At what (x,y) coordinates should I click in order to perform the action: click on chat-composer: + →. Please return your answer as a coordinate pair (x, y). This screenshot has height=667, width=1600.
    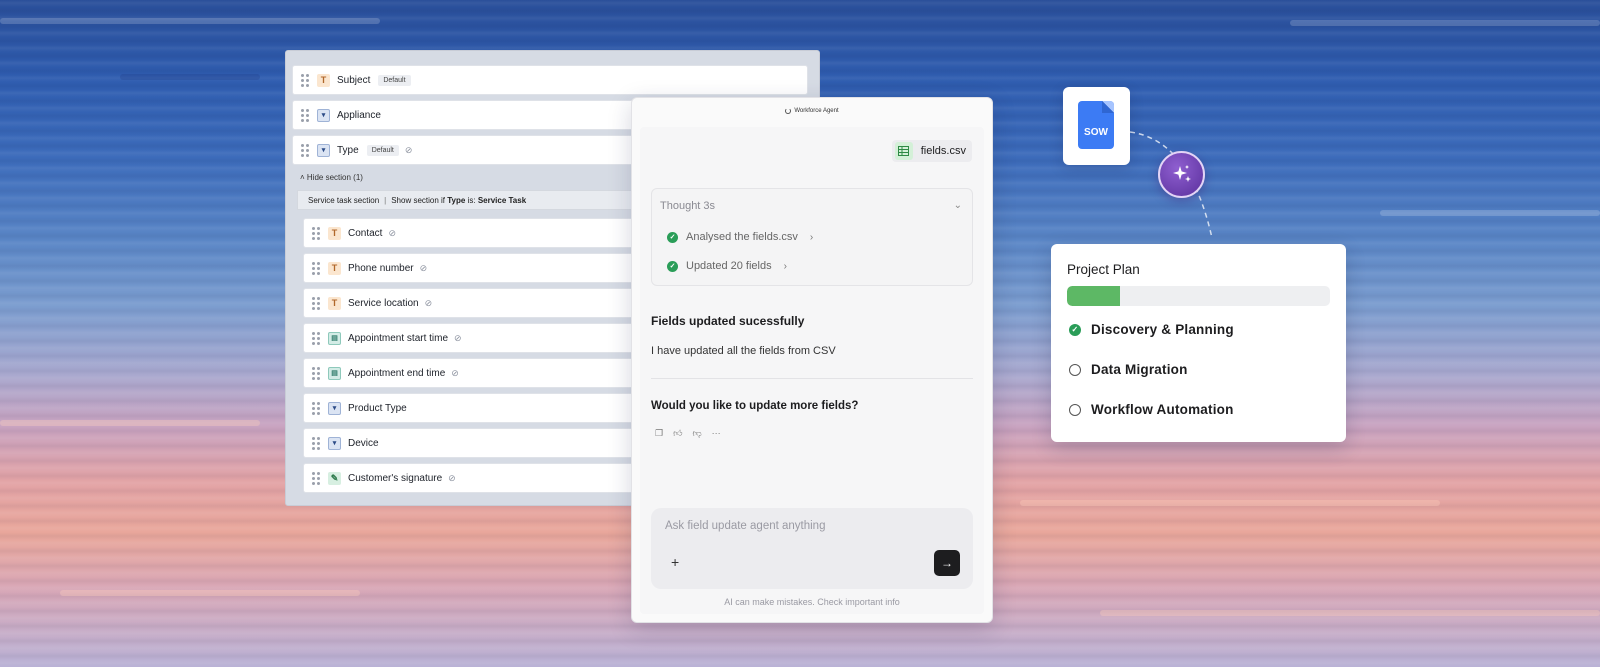
    Looking at the image, I should click on (812, 548).